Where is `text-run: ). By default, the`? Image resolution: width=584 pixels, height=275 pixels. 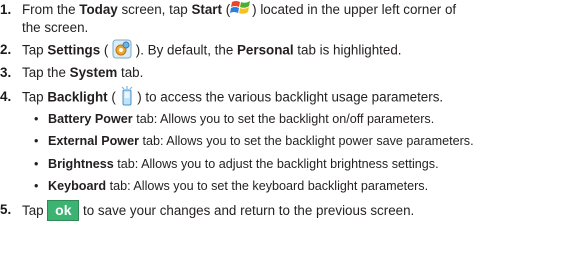
text-run: ). By default, the is located at coordinates (184, 50).